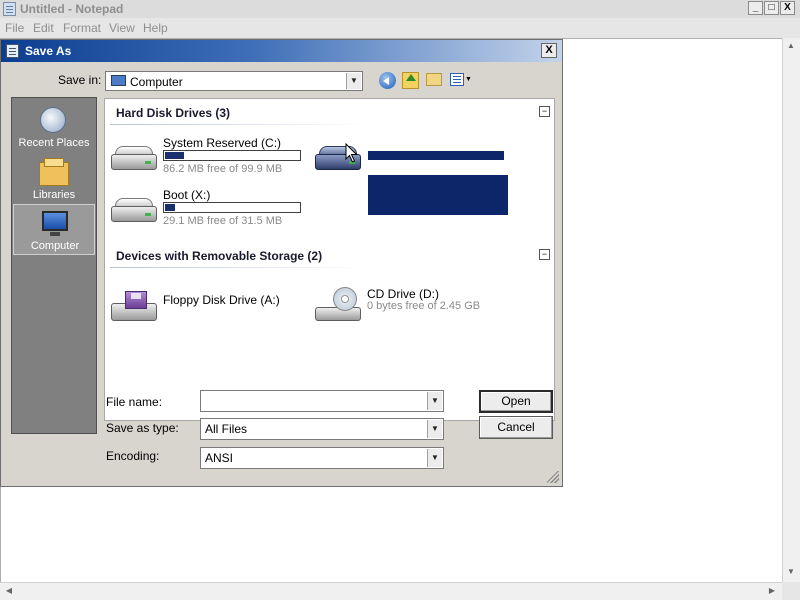 This screenshot has height=600, width=800. I want to click on encoding-label: Encoding:, so click(133, 456).